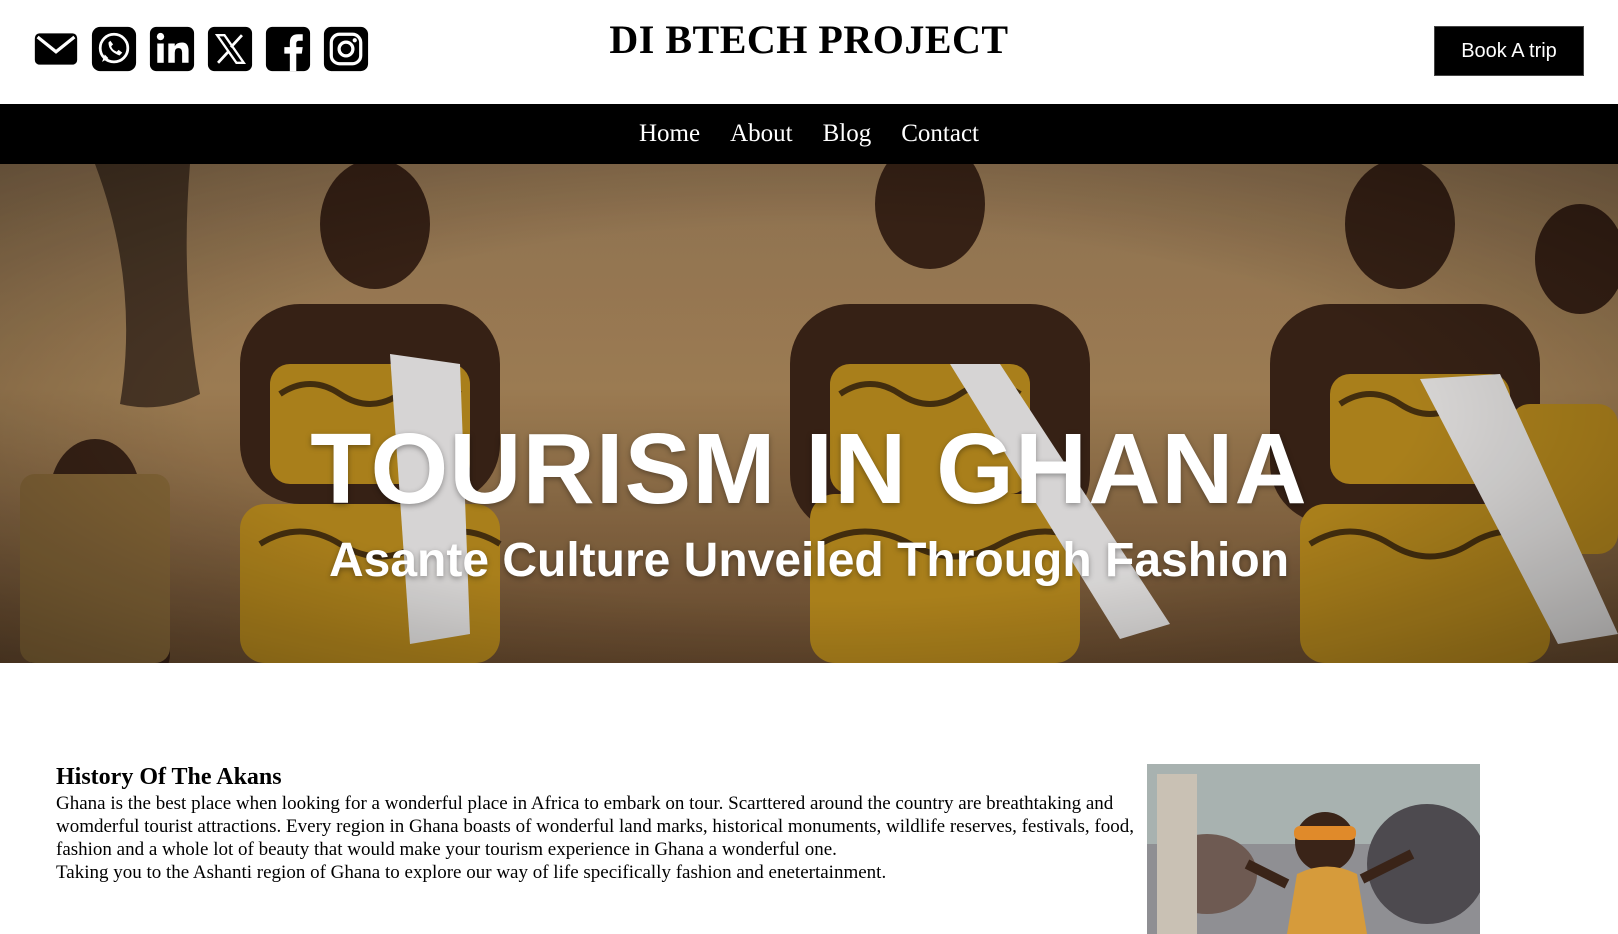  I want to click on nav-item-contact: Contact, so click(940, 134).